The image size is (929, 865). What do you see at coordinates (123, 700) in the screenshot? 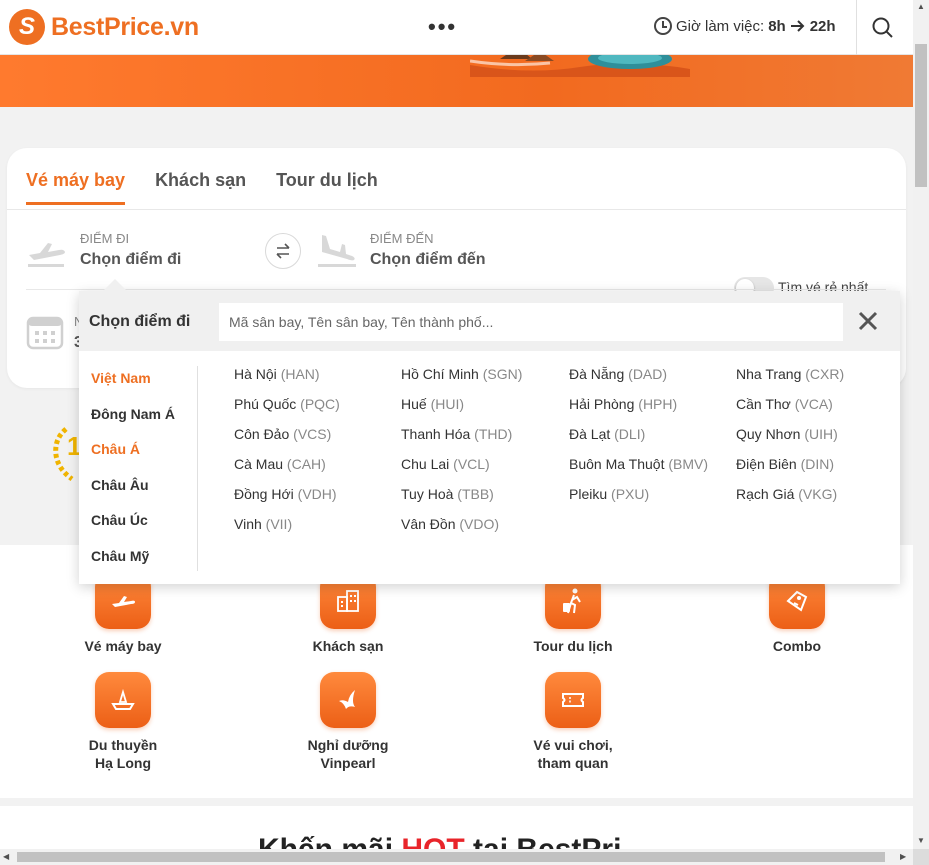
I see `boat-icon` at bounding box center [123, 700].